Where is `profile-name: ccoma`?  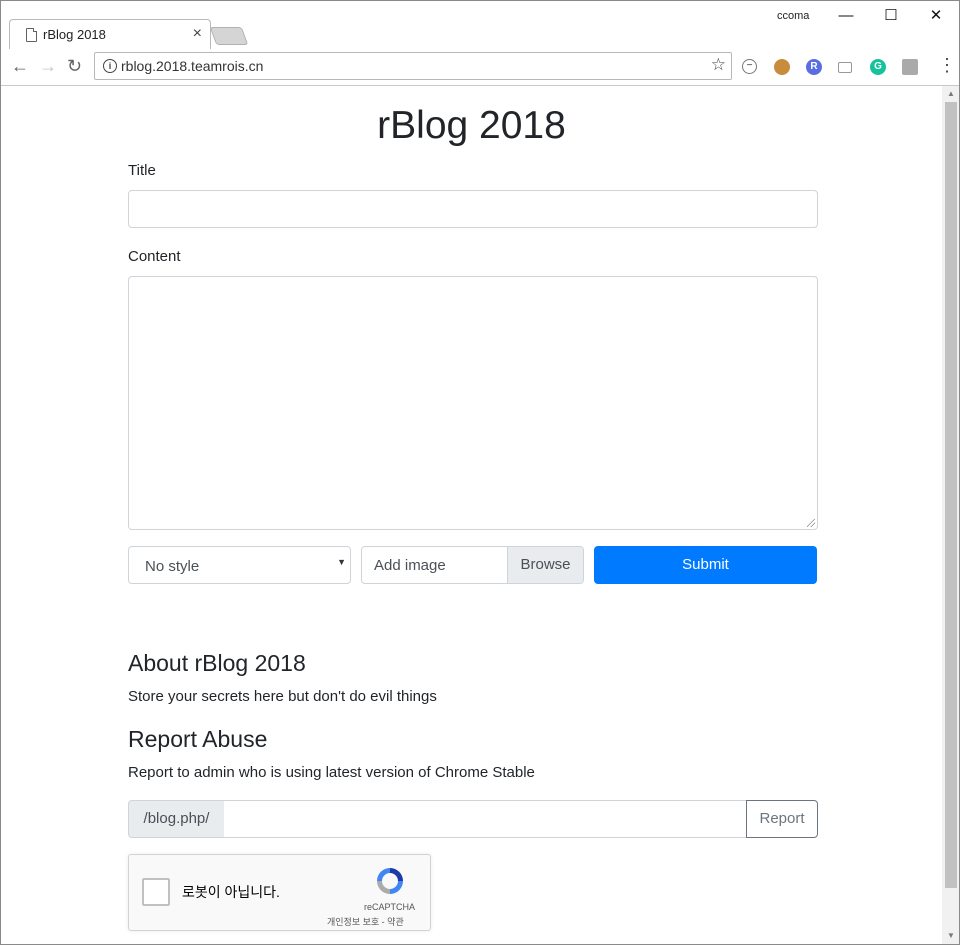
profile-name: ccoma is located at coordinates (793, 16).